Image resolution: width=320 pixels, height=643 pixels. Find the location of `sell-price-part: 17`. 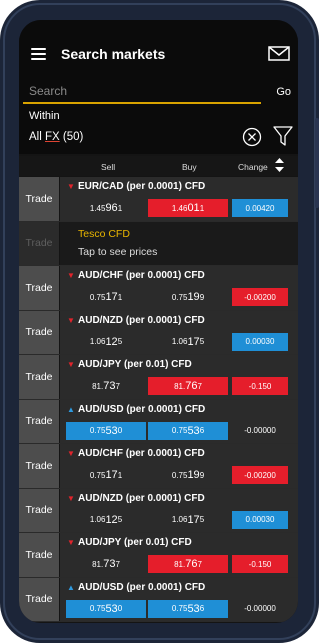

sell-price-part: 17 is located at coordinates (111, 297).